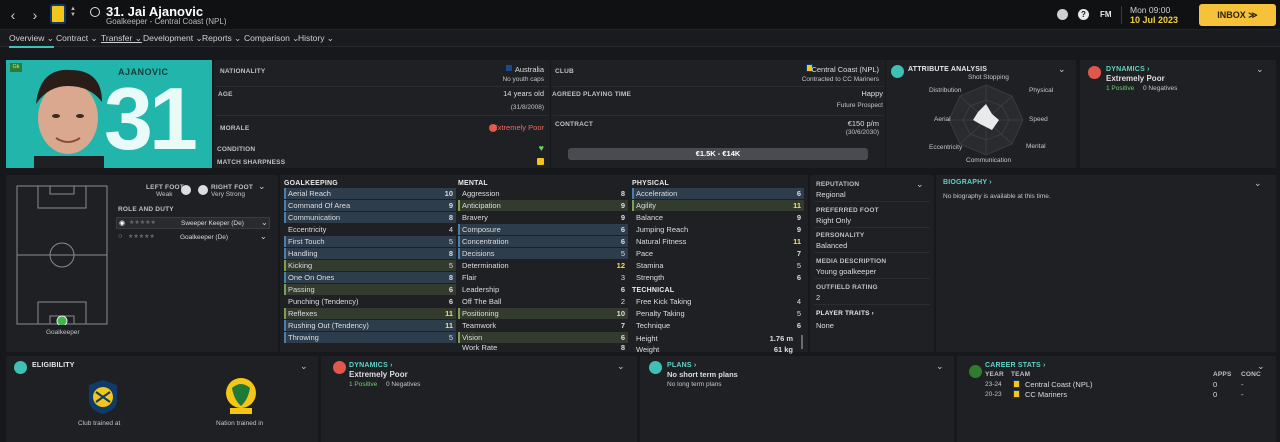  Describe the element at coordinates (718, 241) in the screenshot. I see `attr-natural-fitness: Natural Fitness 11` at that location.